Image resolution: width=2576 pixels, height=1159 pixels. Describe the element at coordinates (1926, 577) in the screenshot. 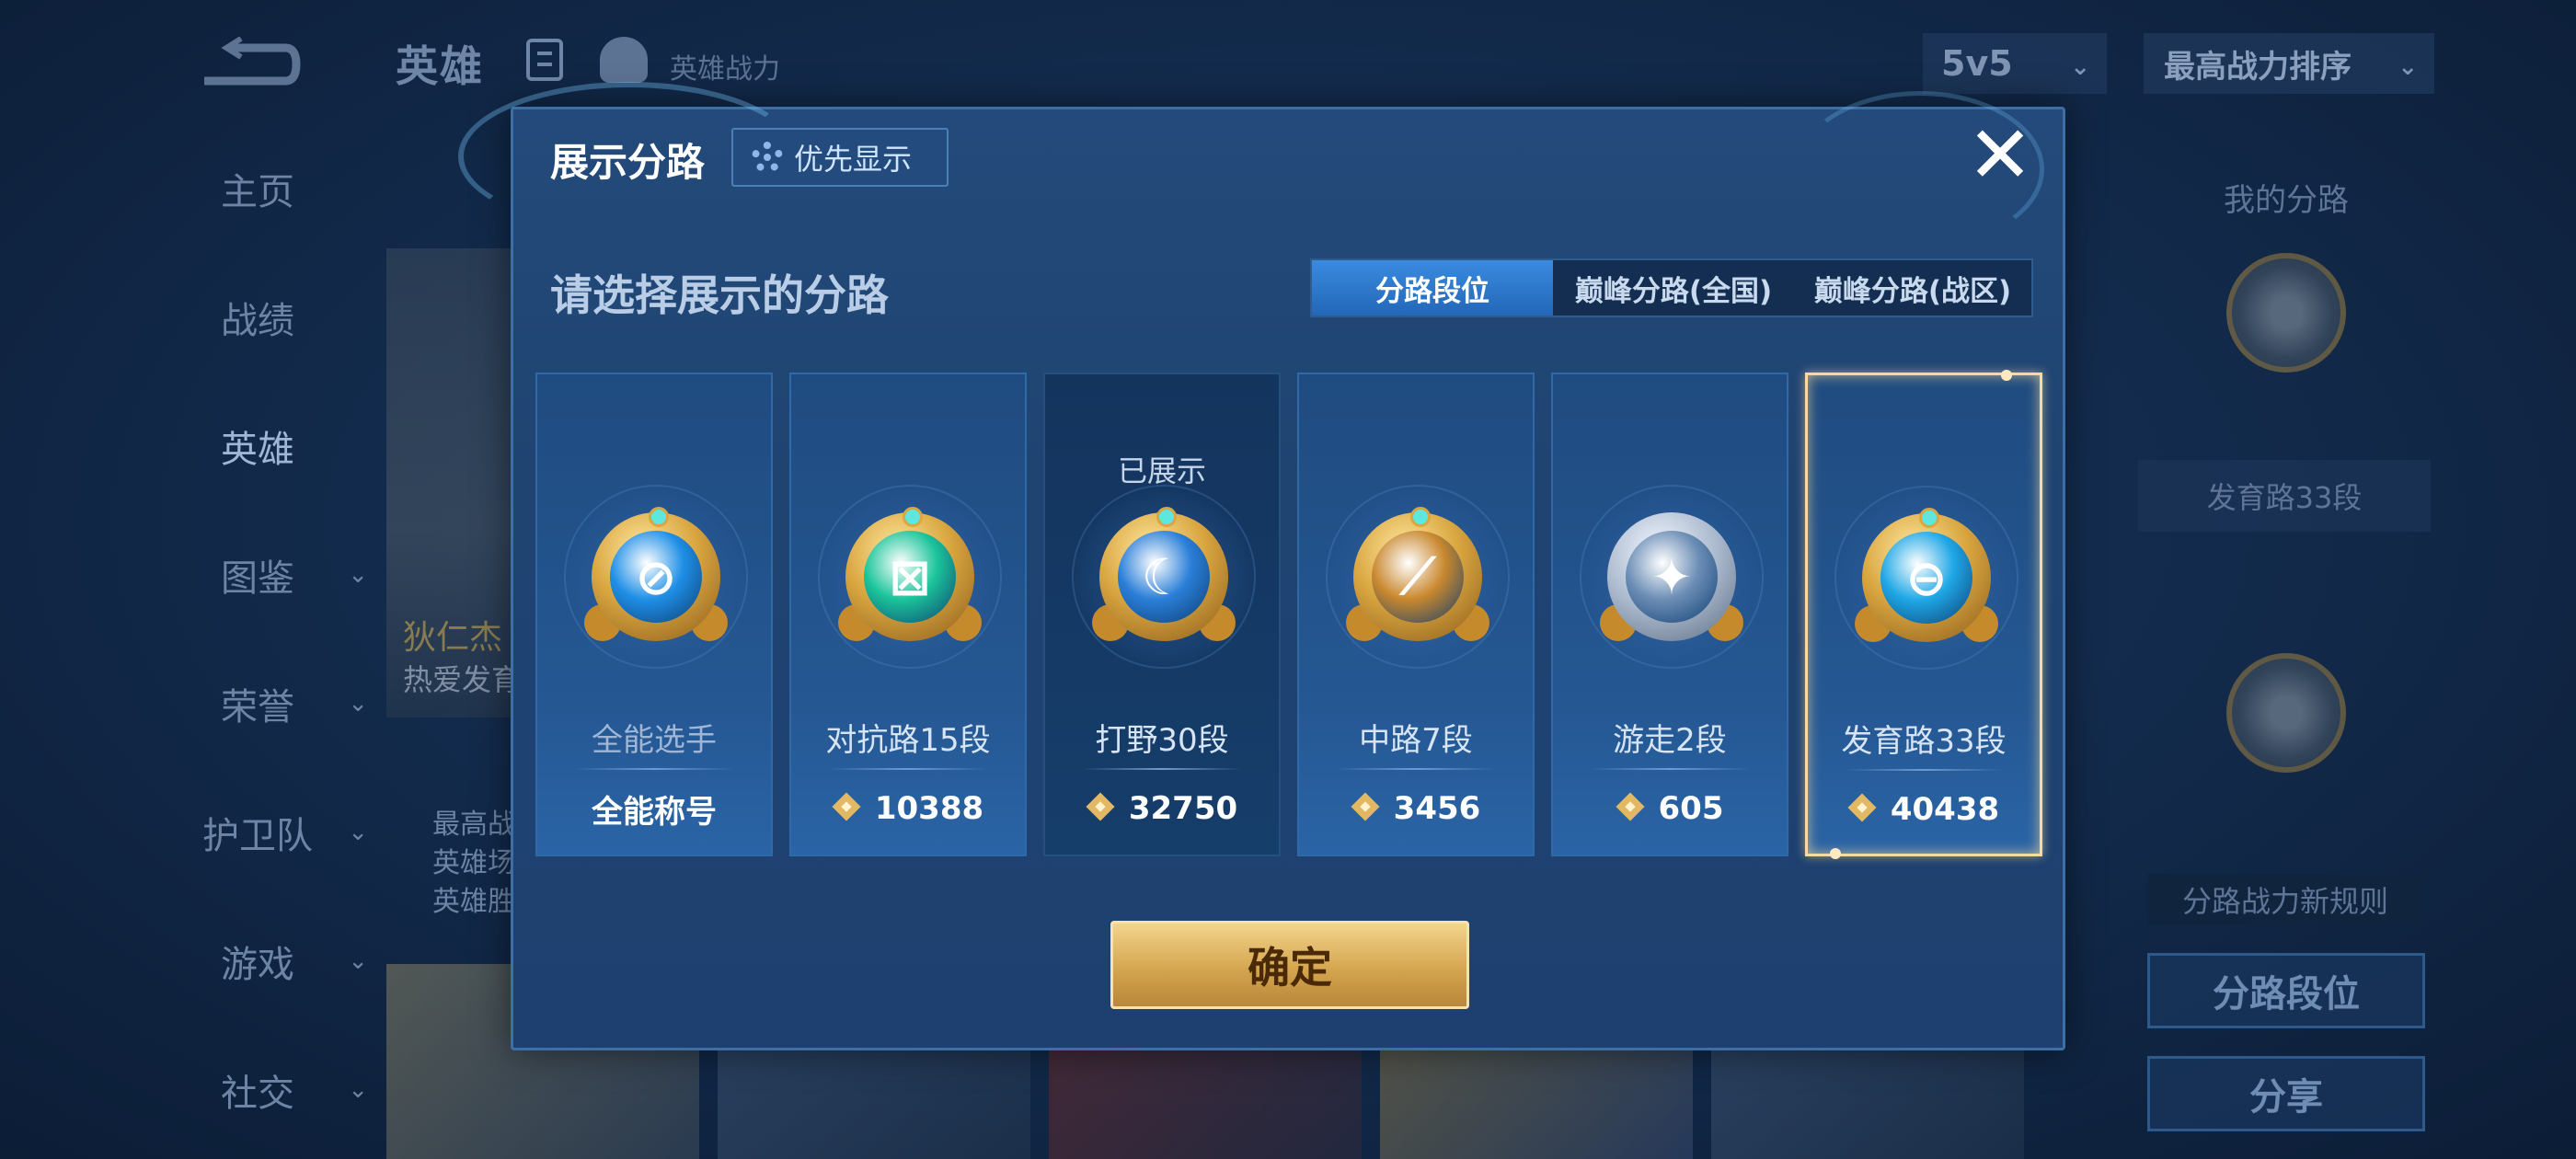

I see `lane-glyph-icon: ⊖` at that location.